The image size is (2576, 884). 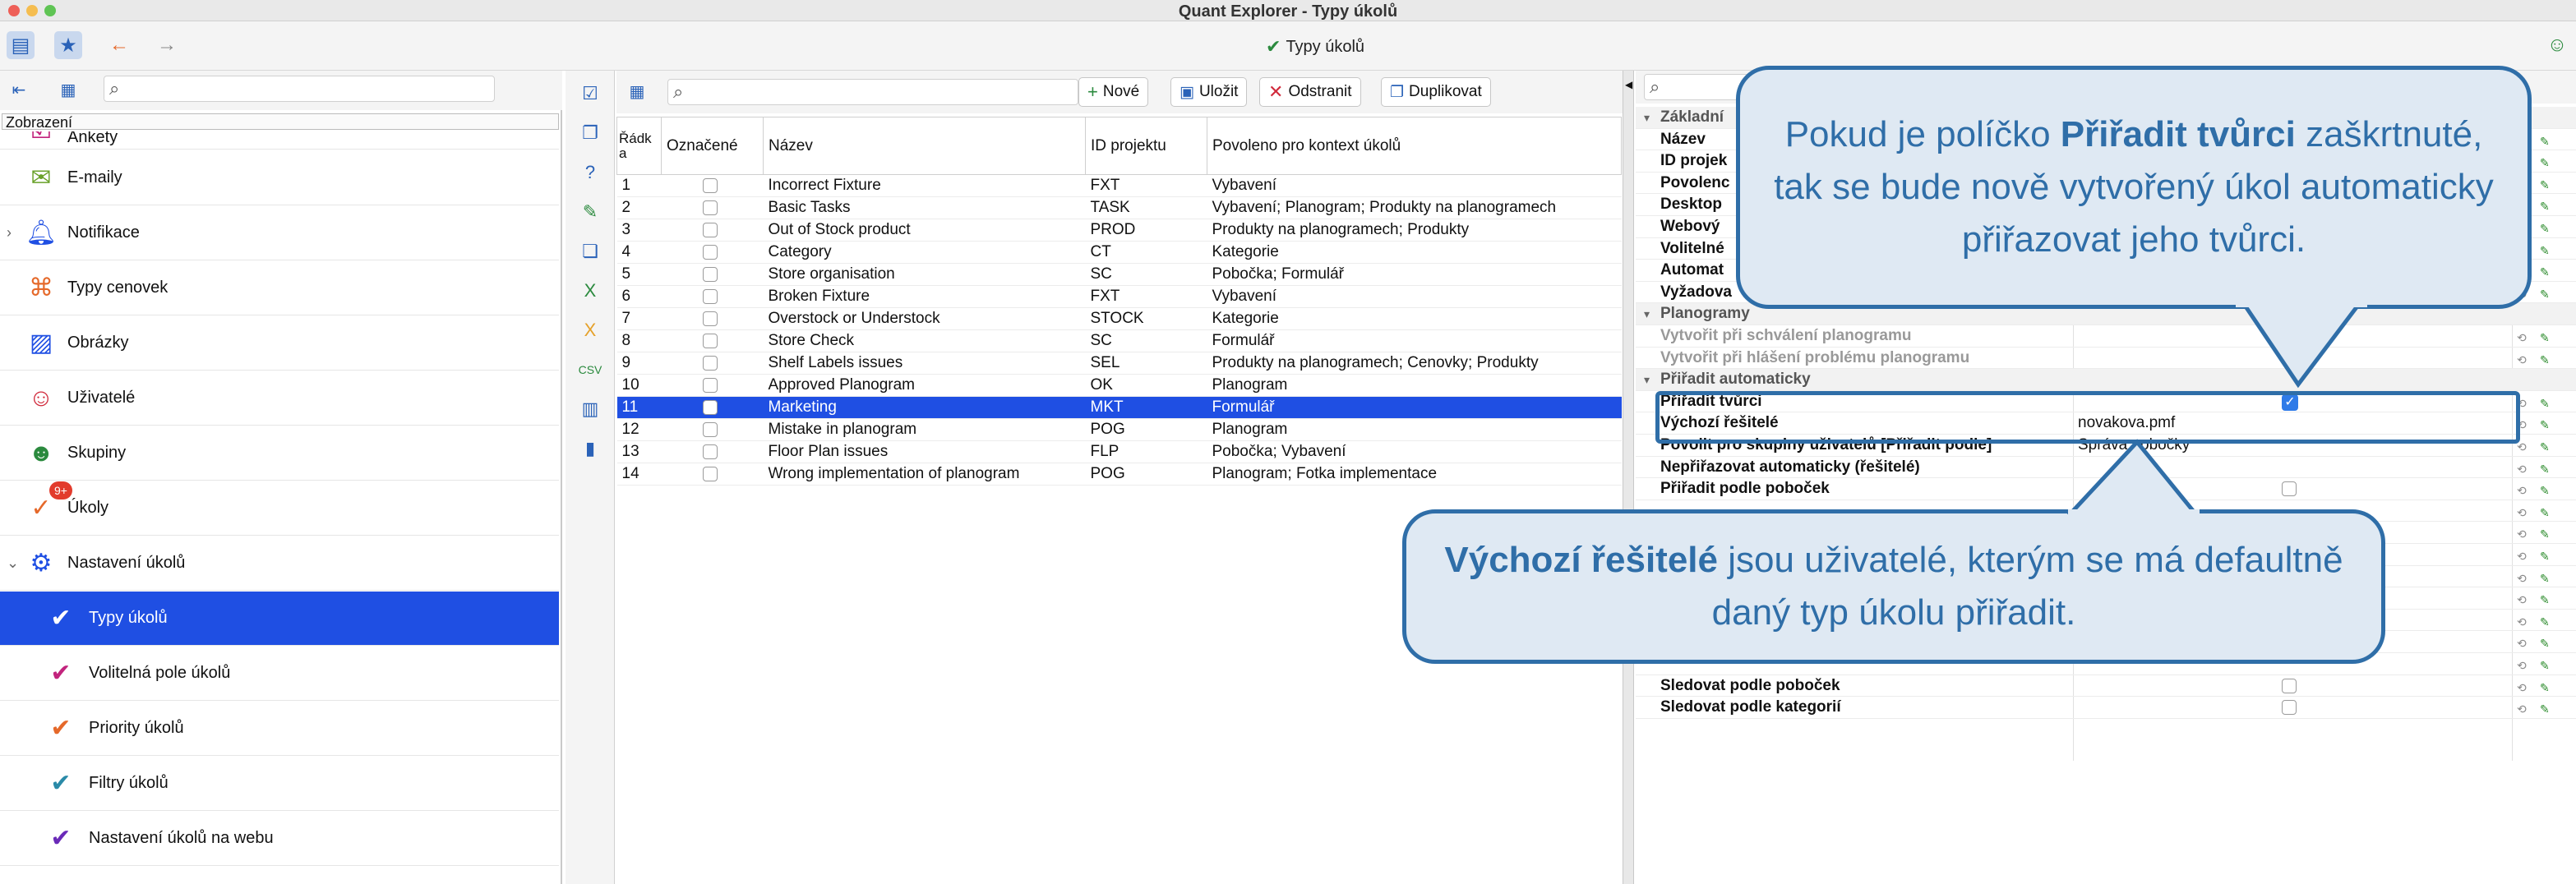 I want to click on nav-item-images: ▨ Obrázky, so click(x=279, y=343).